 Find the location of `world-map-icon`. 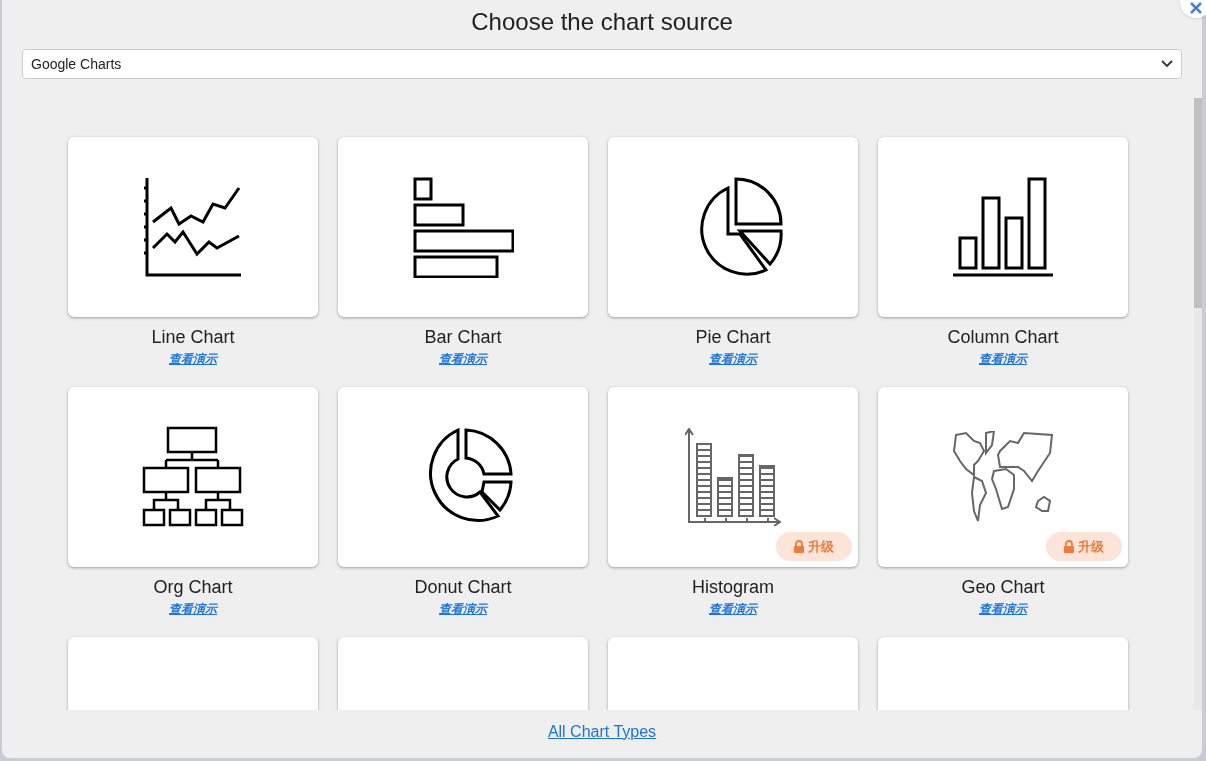

world-map-icon is located at coordinates (1003, 477).